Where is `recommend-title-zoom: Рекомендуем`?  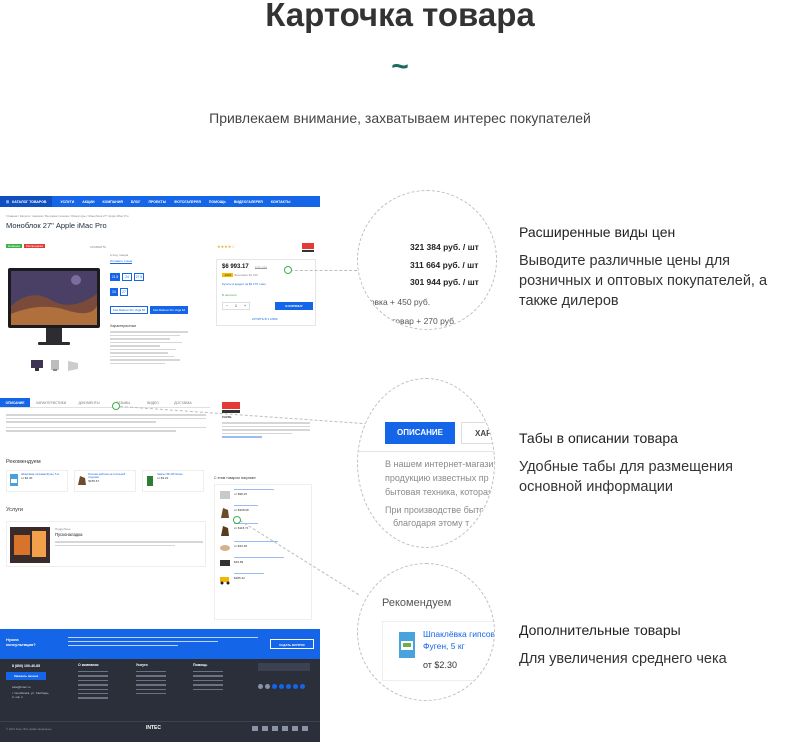 recommend-title-zoom: Рекомендуем is located at coordinates (417, 603).